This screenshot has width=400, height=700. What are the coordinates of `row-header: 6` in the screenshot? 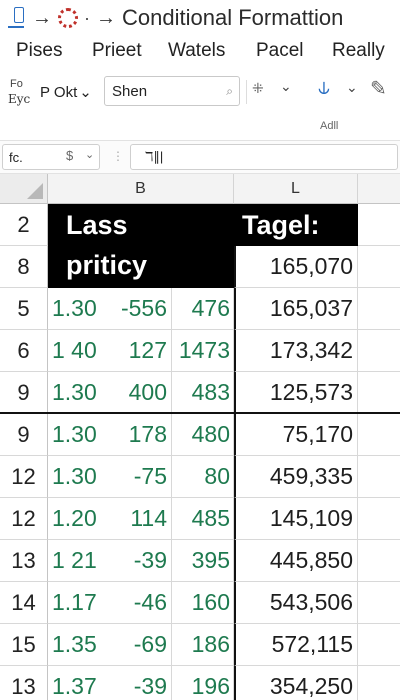 It's located at (24, 351).